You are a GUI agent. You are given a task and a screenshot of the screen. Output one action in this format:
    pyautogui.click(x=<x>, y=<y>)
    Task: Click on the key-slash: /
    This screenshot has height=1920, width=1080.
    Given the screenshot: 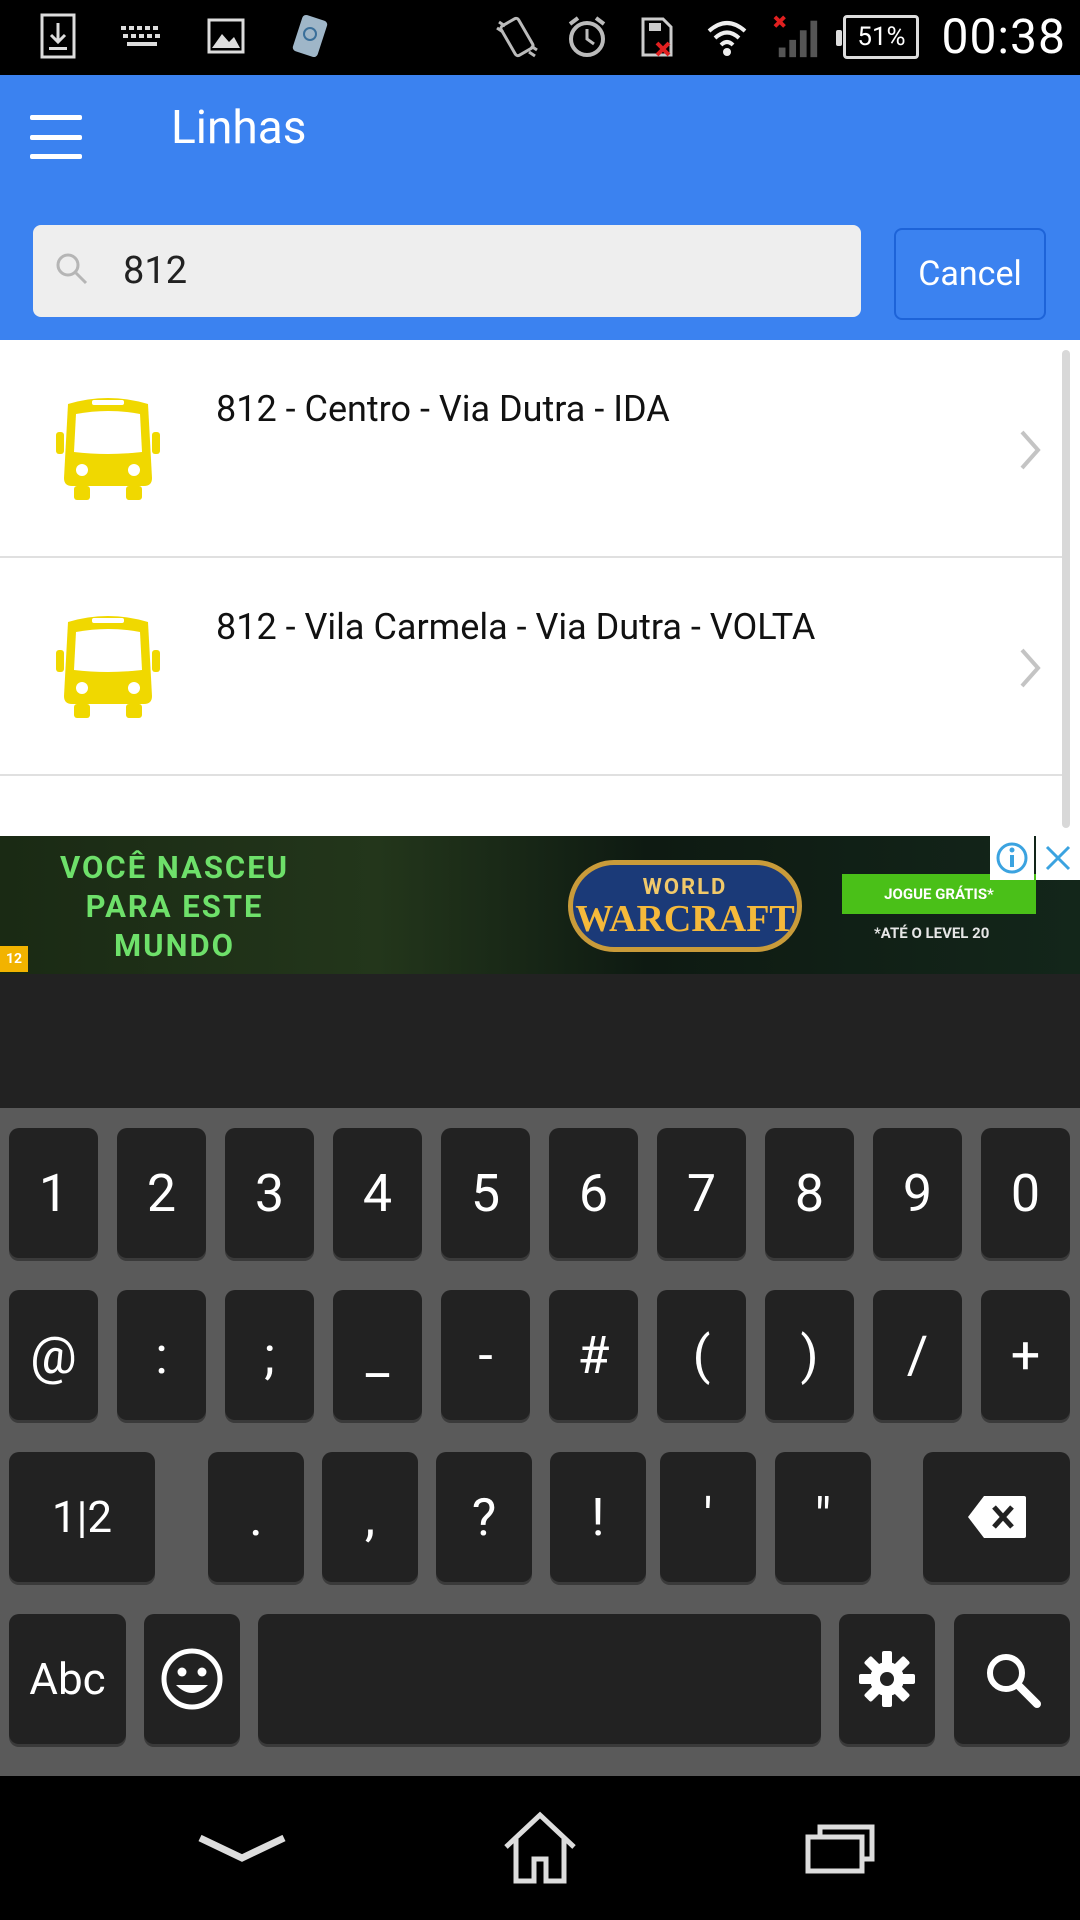 What is the action you would take?
    pyautogui.click(x=917, y=1355)
    